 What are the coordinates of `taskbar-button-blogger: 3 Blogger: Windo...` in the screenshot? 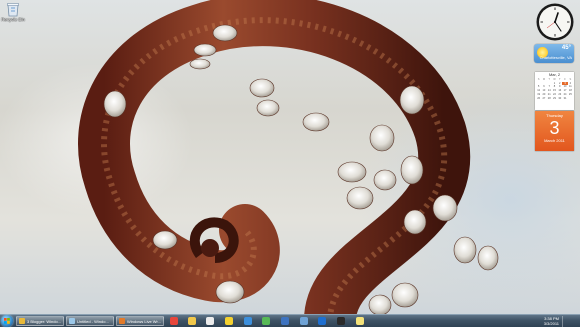 It's located at (40, 321).